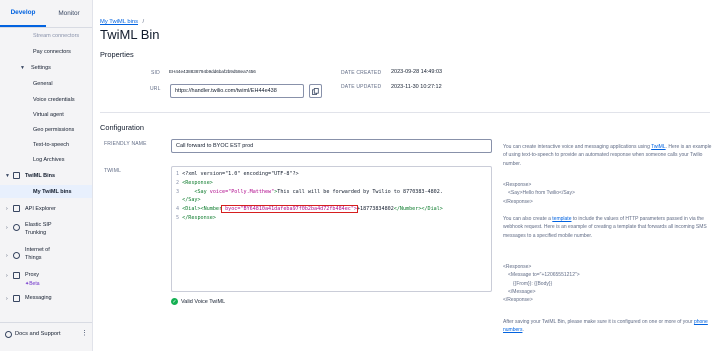 This screenshot has height=351, width=720. Describe the element at coordinates (16, 227) in the screenshot. I see `sip-trunking-icon` at that location.